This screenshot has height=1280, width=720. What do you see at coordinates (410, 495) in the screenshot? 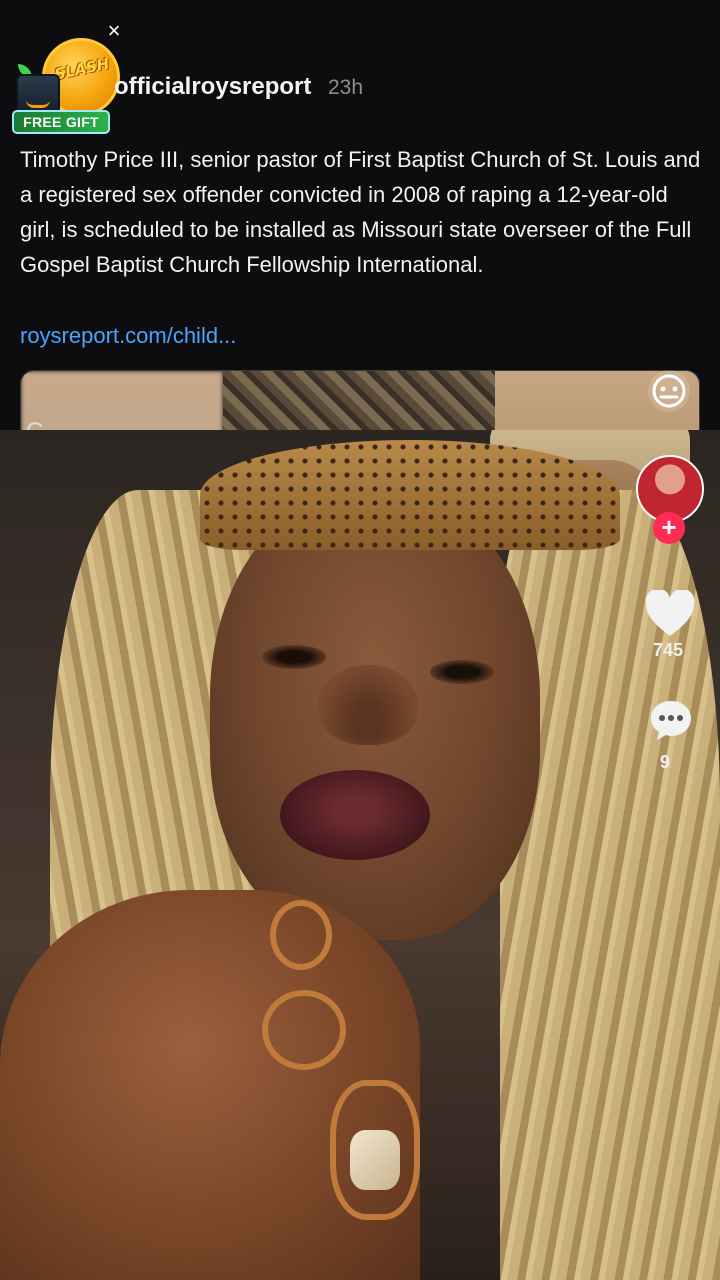
I see `leopard-headscarf` at bounding box center [410, 495].